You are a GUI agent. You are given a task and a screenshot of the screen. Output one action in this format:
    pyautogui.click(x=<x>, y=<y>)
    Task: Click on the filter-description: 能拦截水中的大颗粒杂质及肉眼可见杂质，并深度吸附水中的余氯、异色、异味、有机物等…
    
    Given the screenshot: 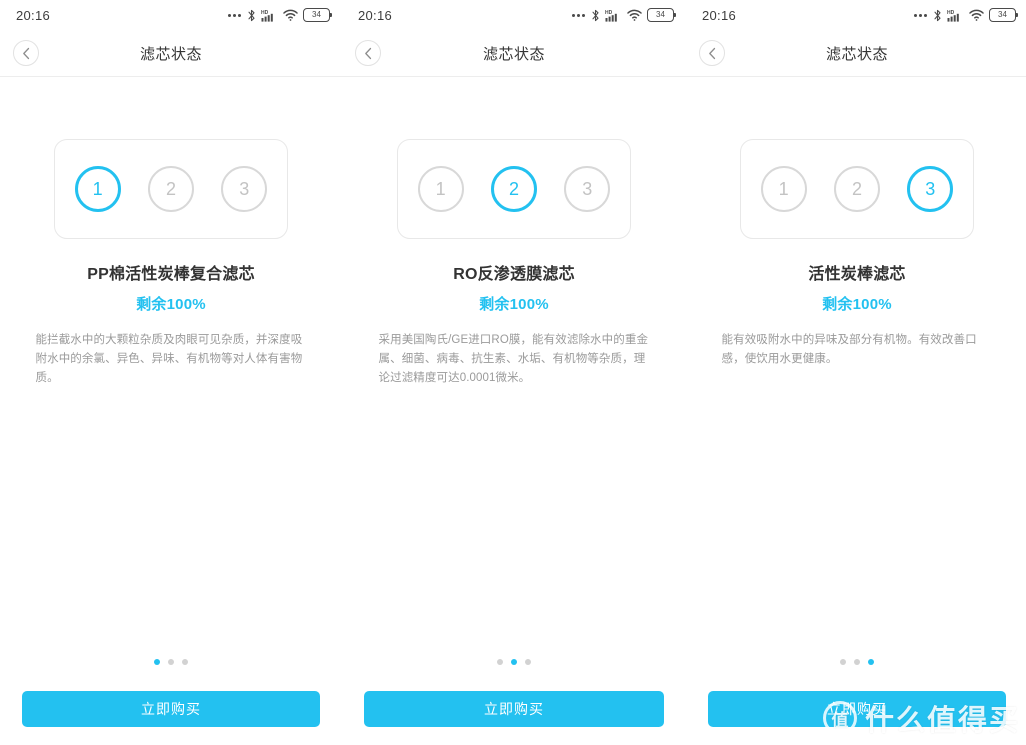 What is the action you would take?
    pyautogui.click(x=169, y=359)
    